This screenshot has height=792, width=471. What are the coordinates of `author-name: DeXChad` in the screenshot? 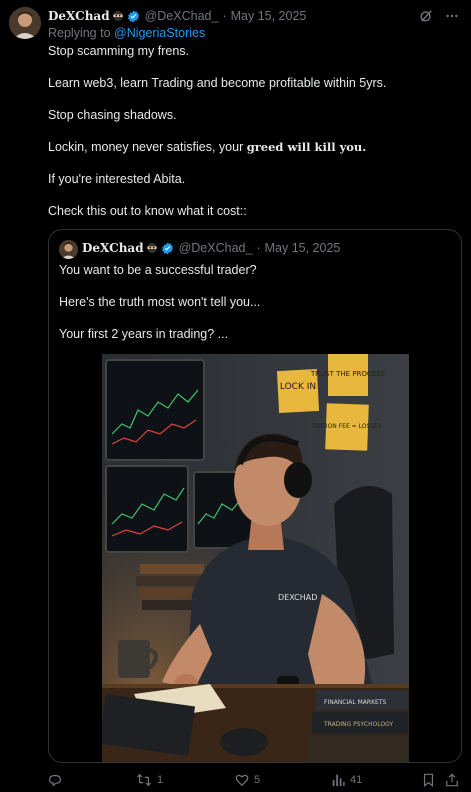 It's located at (79, 16).